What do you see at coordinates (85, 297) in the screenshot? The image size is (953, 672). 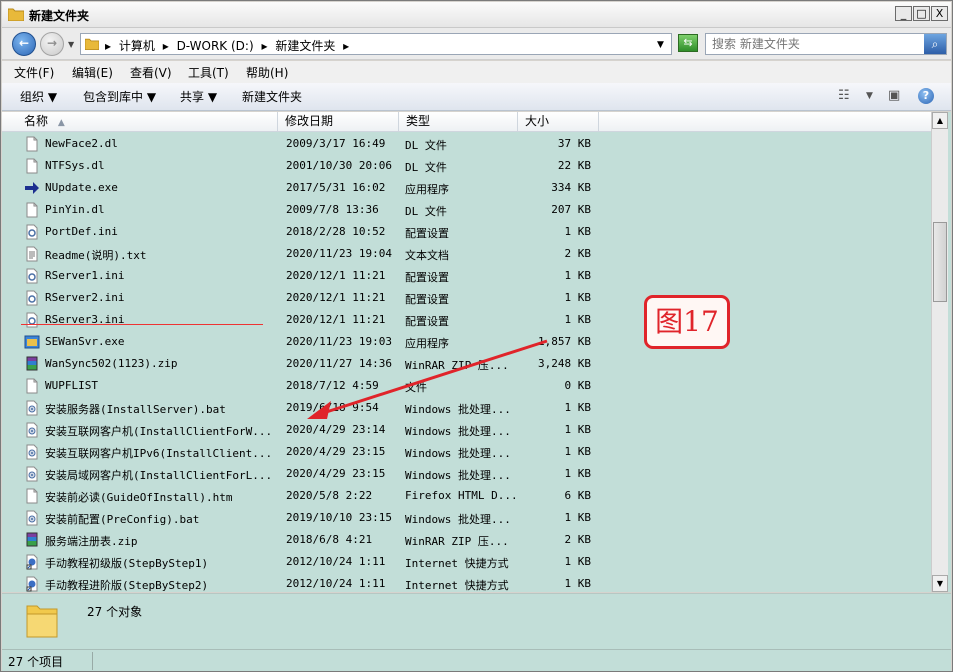 I see `file-name: RServer2.ini` at bounding box center [85, 297].